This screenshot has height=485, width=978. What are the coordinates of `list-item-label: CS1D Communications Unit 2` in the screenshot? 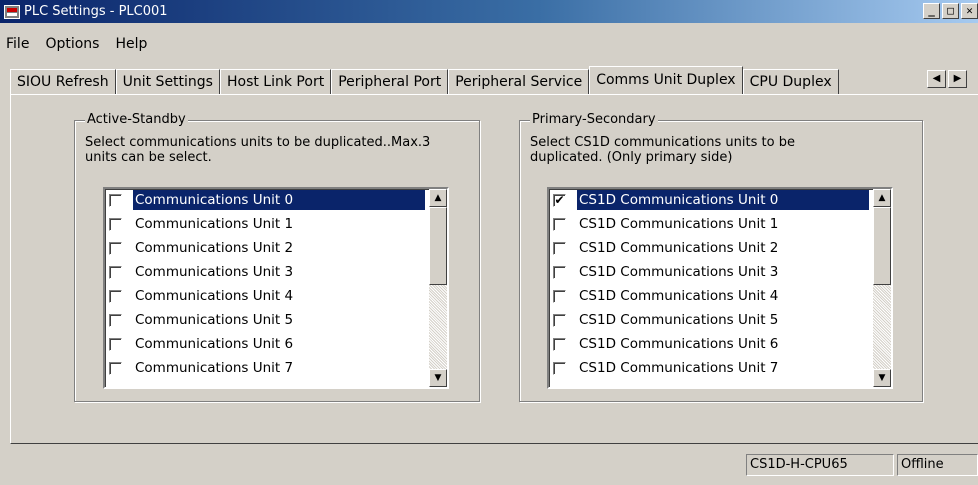 It's located at (679, 248).